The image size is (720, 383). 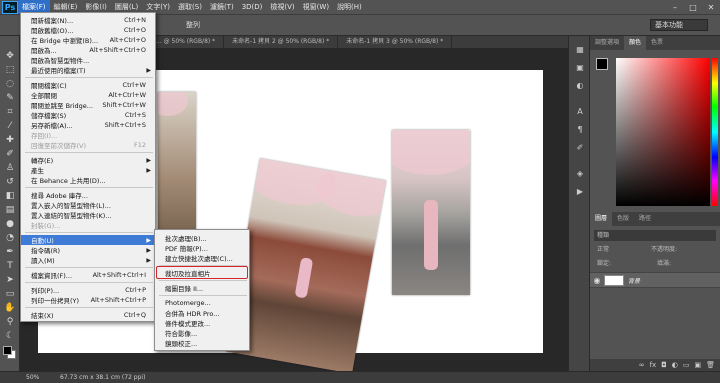 What do you see at coordinates (10, 56) in the screenshot?
I see `move-tool-icon: ✥` at bounding box center [10, 56].